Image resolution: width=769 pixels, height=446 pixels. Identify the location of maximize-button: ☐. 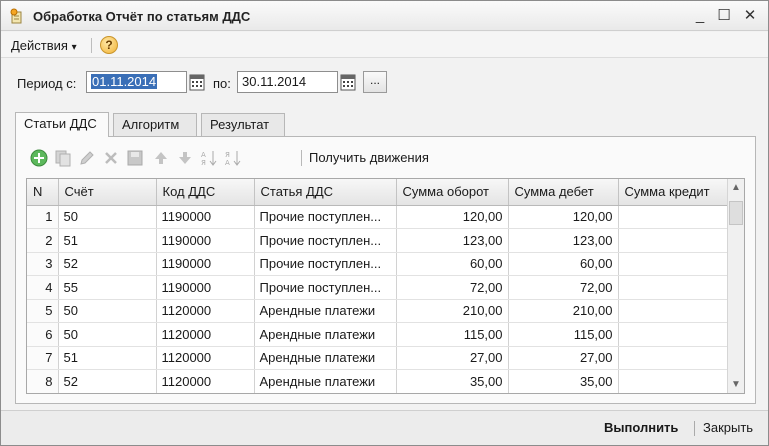
(724, 16).